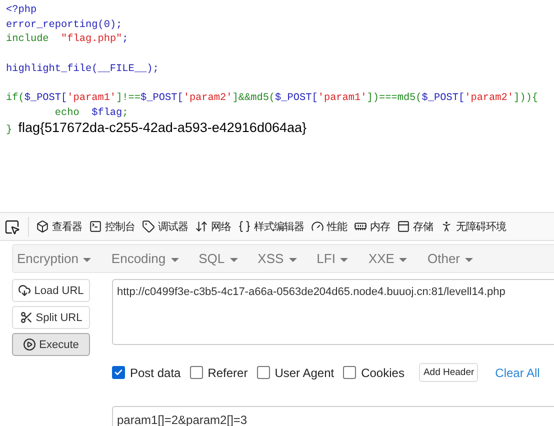  Describe the element at coordinates (372, 227) in the screenshot. I see `devtools-tab: 内存` at that location.